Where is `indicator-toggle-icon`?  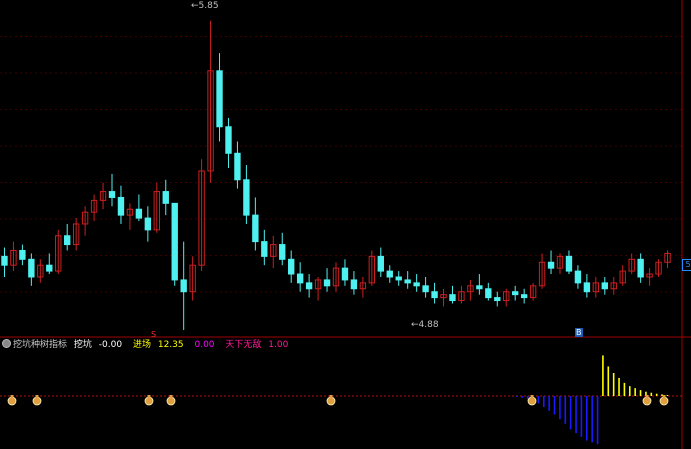 indicator-toggle-icon is located at coordinates (6, 343).